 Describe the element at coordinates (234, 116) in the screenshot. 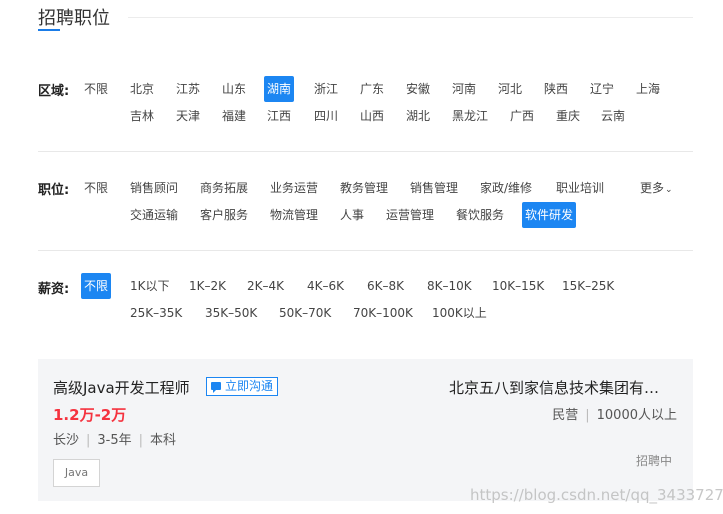

I see `region-chip: 福建` at that location.